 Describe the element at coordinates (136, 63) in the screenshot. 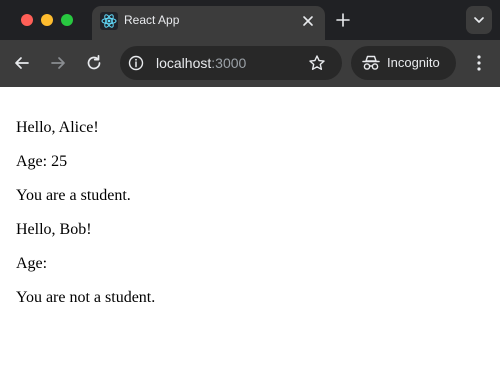

I see `site-info-icon` at that location.